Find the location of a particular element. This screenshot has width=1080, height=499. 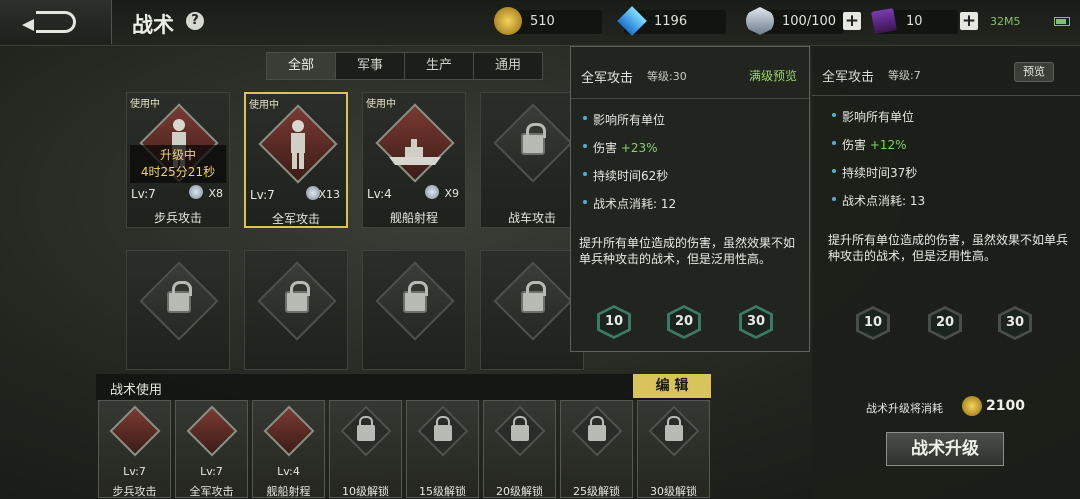

slot-name: 20级解锁 is located at coordinates (519, 491).